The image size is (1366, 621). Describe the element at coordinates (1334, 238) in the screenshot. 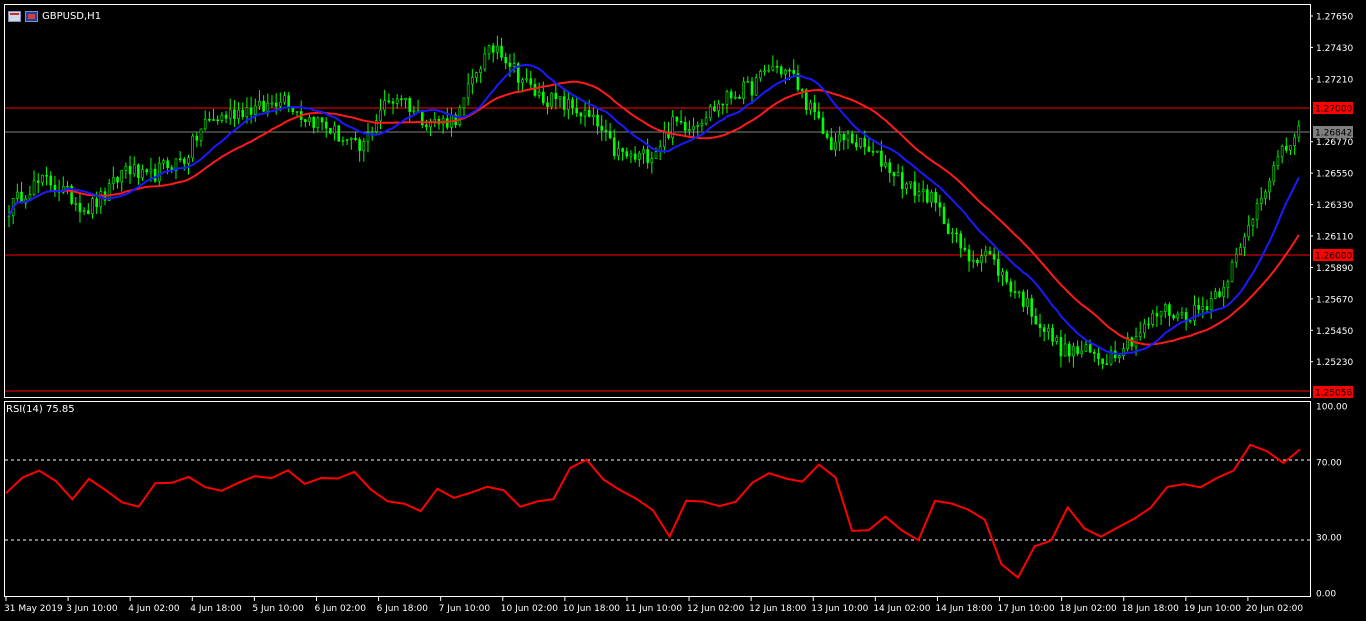

I see `price-axis-label: 1.26110` at that location.